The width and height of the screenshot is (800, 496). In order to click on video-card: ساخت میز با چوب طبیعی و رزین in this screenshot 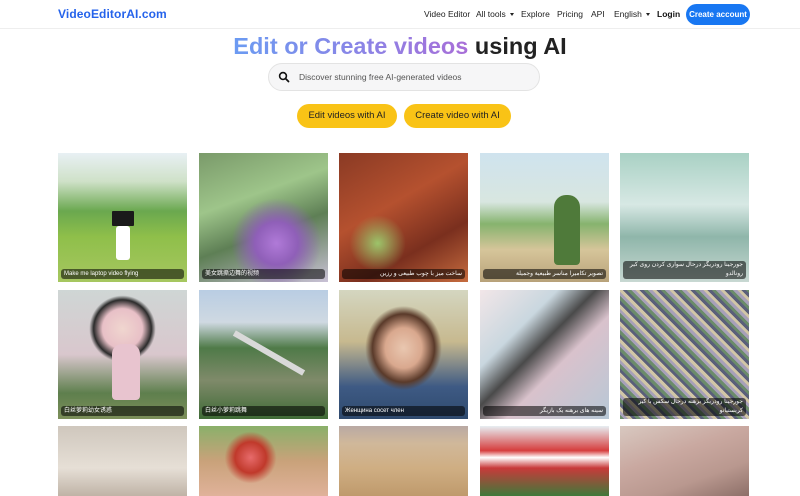, I will do `click(403, 217)`.